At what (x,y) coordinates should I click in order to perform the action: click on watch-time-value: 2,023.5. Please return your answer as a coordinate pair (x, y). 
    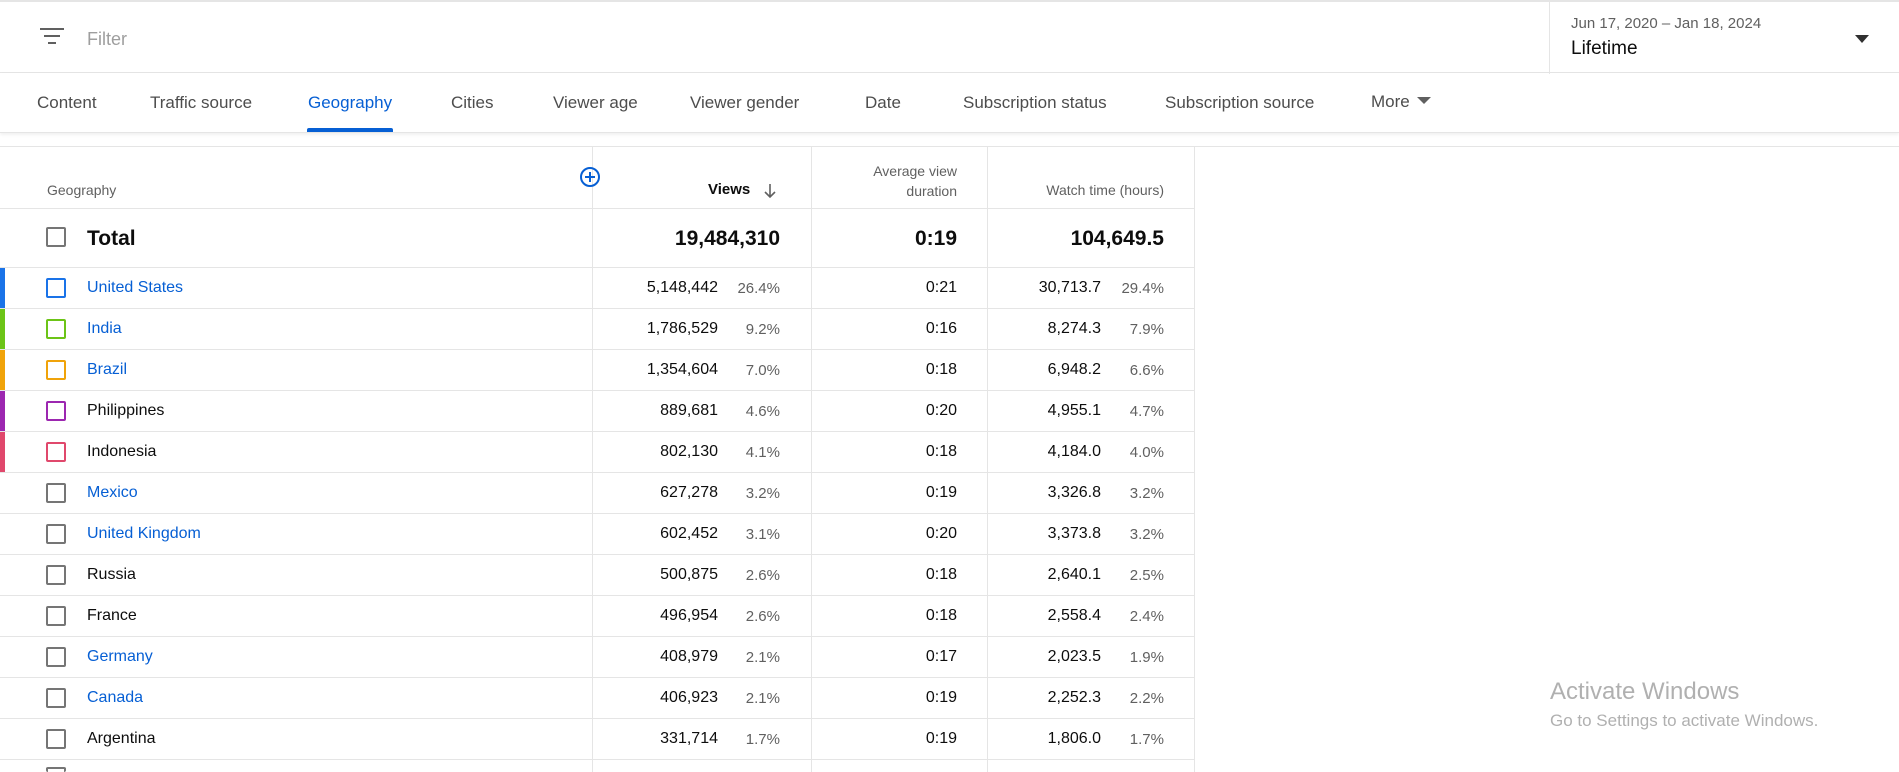
    Looking at the image, I should click on (1074, 656).